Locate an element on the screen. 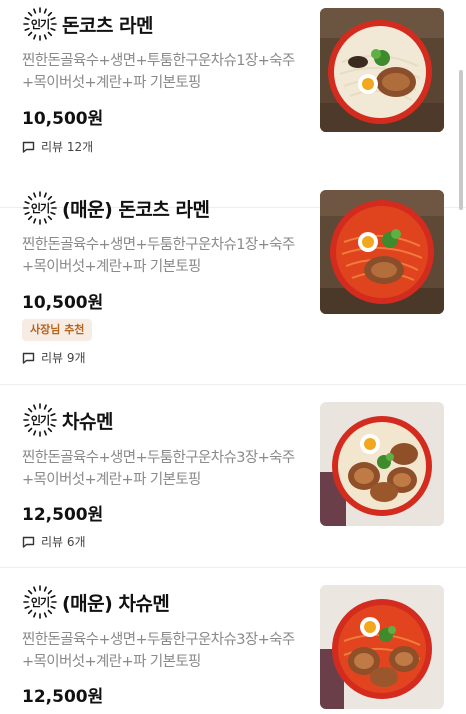  menu-item-title-row: 인기 (매운) 돈코츠 라멘 is located at coordinates (116, 208).